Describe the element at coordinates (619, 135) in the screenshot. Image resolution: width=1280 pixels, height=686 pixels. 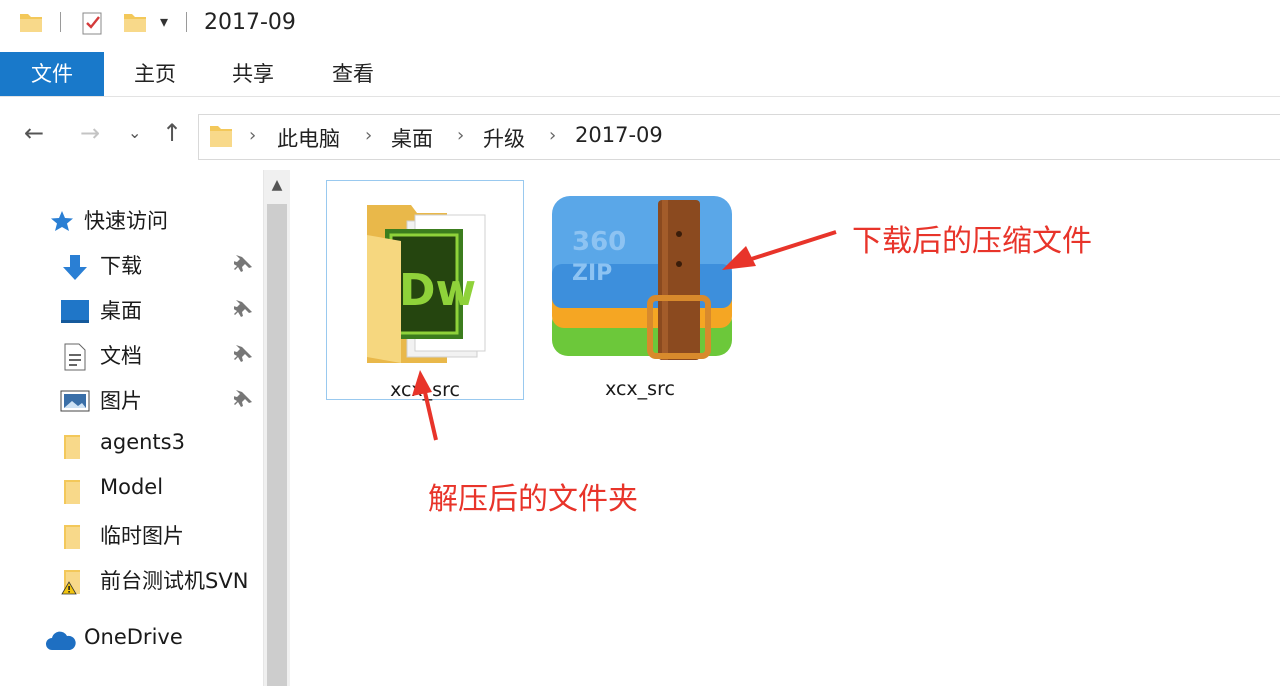
I see `breadcrumb-2017-09: 2017-09` at that location.